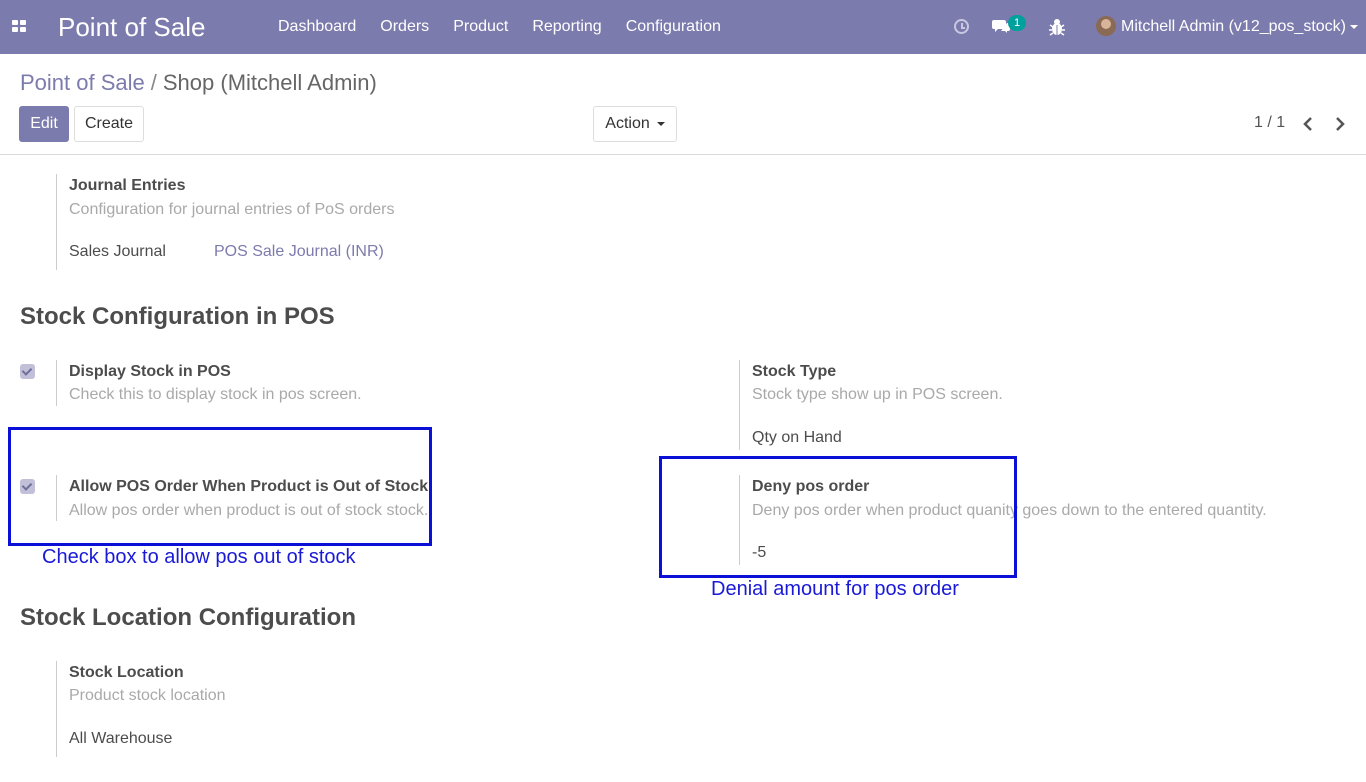 The height and width of the screenshot is (782, 1366). What do you see at coordinates (794, 371) in the screenshot?
I see `stock-type-label: Stock Type` at bounding box center [794, 371].